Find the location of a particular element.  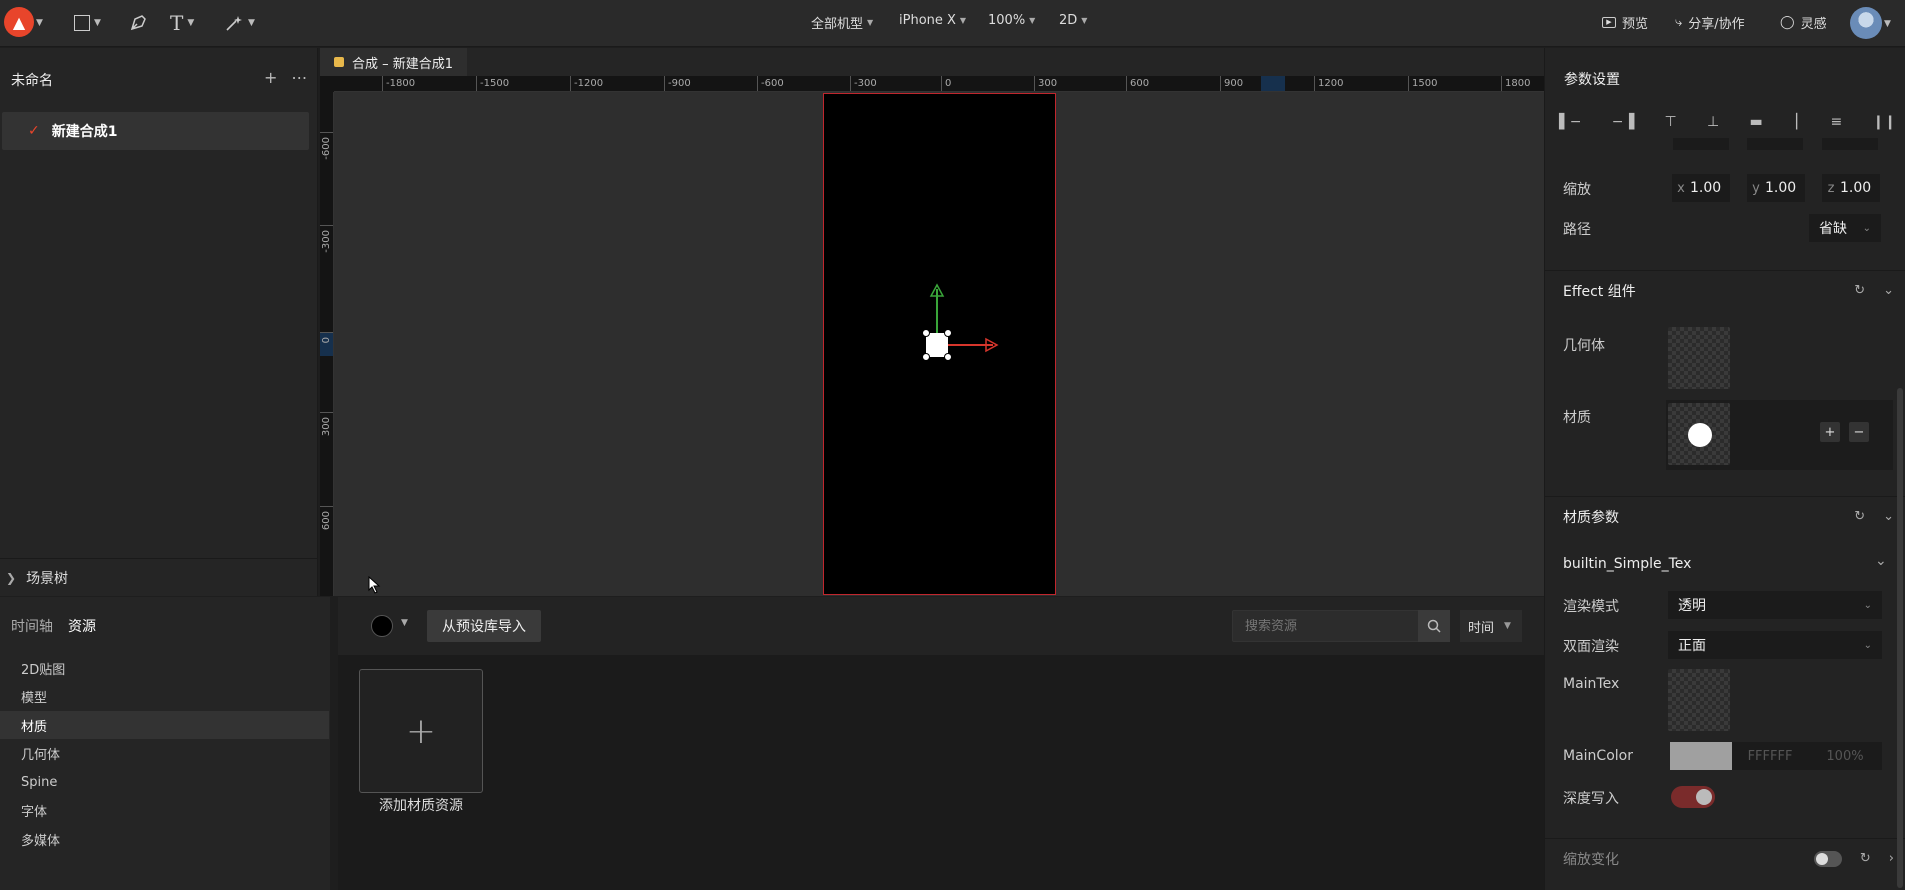

shape-tool-button: ▼ is located at coordinates (87, 23).